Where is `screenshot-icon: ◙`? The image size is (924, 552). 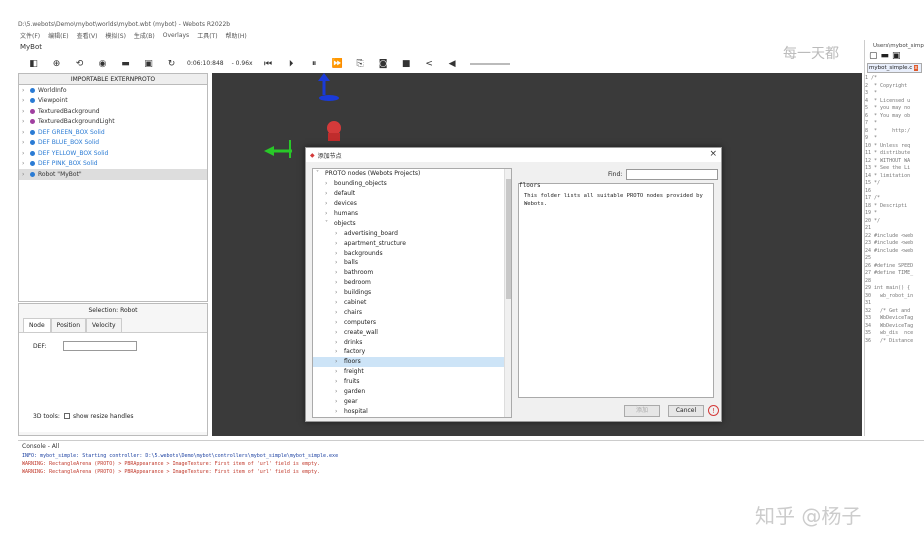 screenshot-icon: ◙ is located at coordinates (383, 63).